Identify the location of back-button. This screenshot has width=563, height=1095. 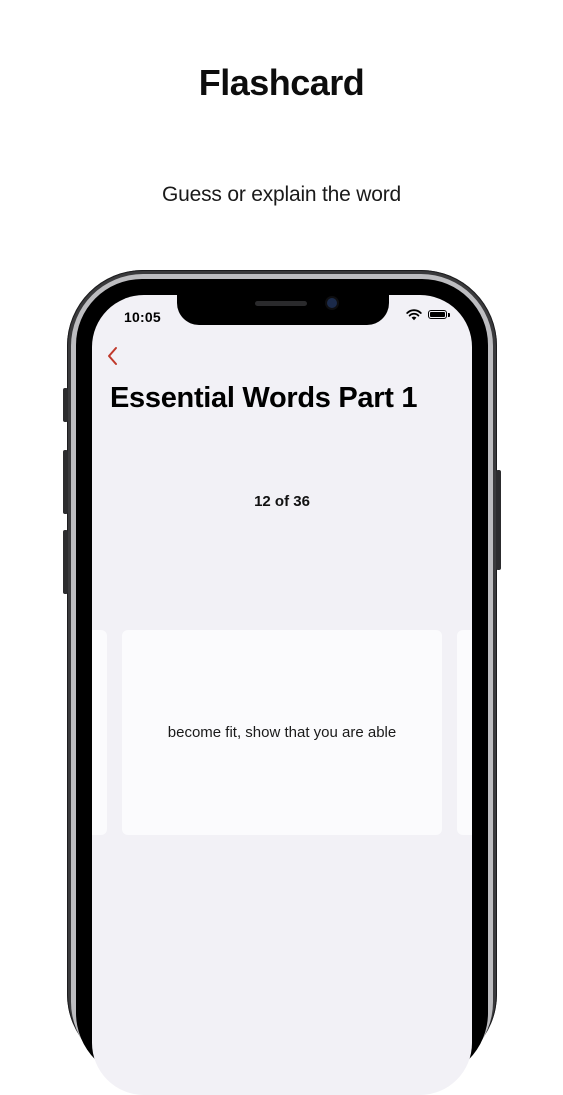
(112, 356).